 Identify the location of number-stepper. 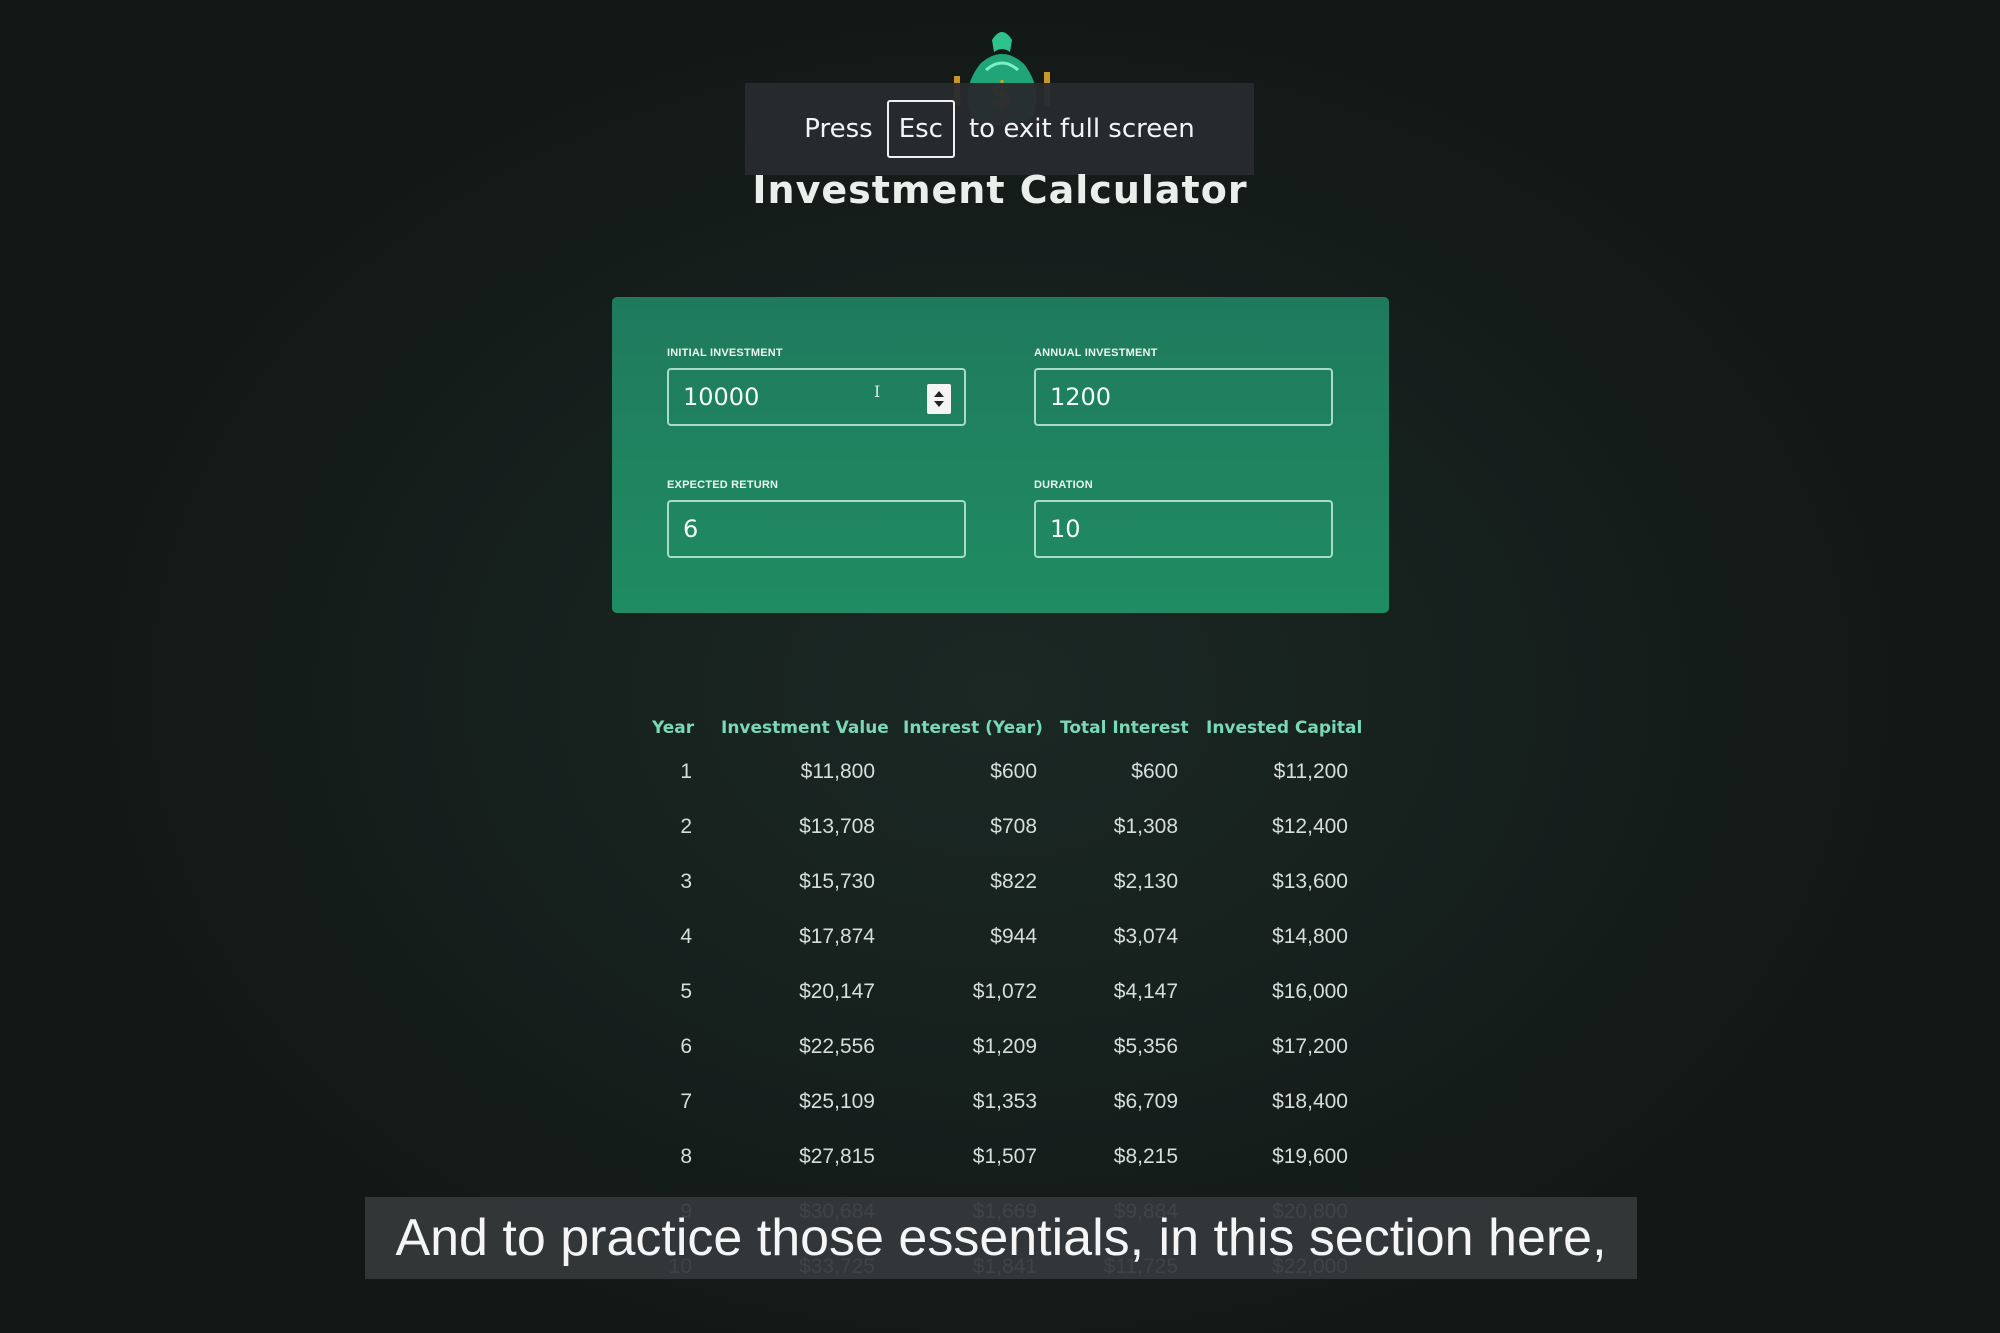
(939, 399).